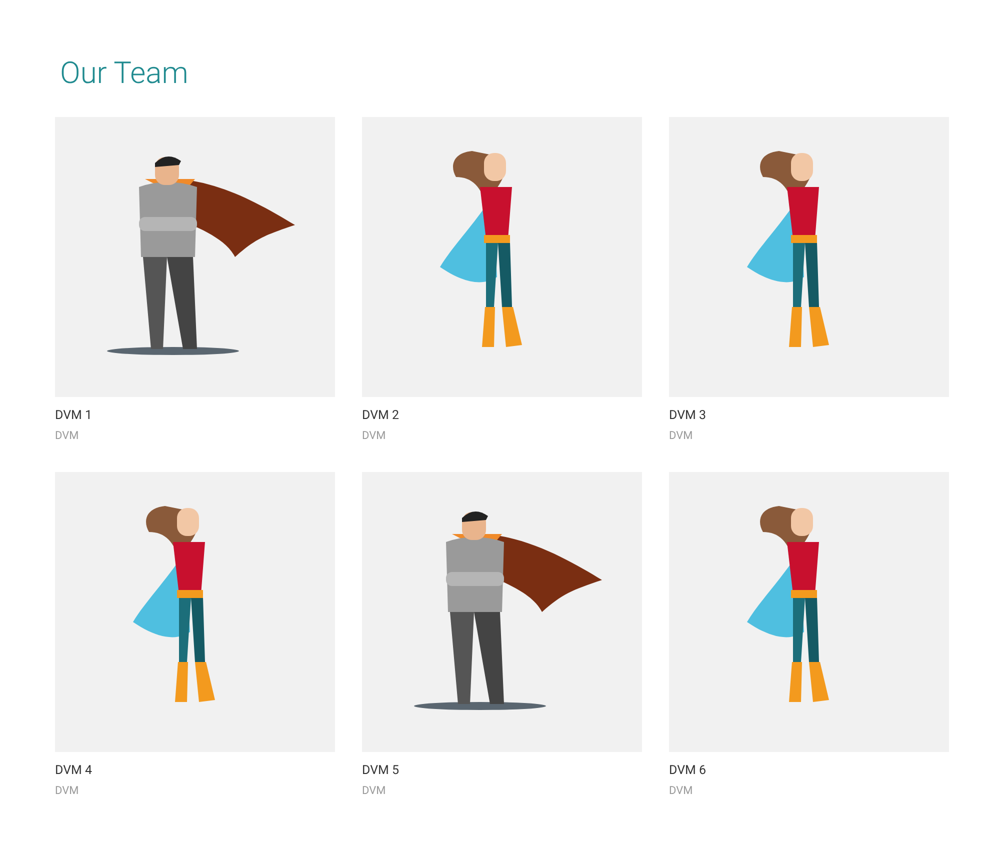  I want to click on member-name: DVM 6, so click(688, 770).